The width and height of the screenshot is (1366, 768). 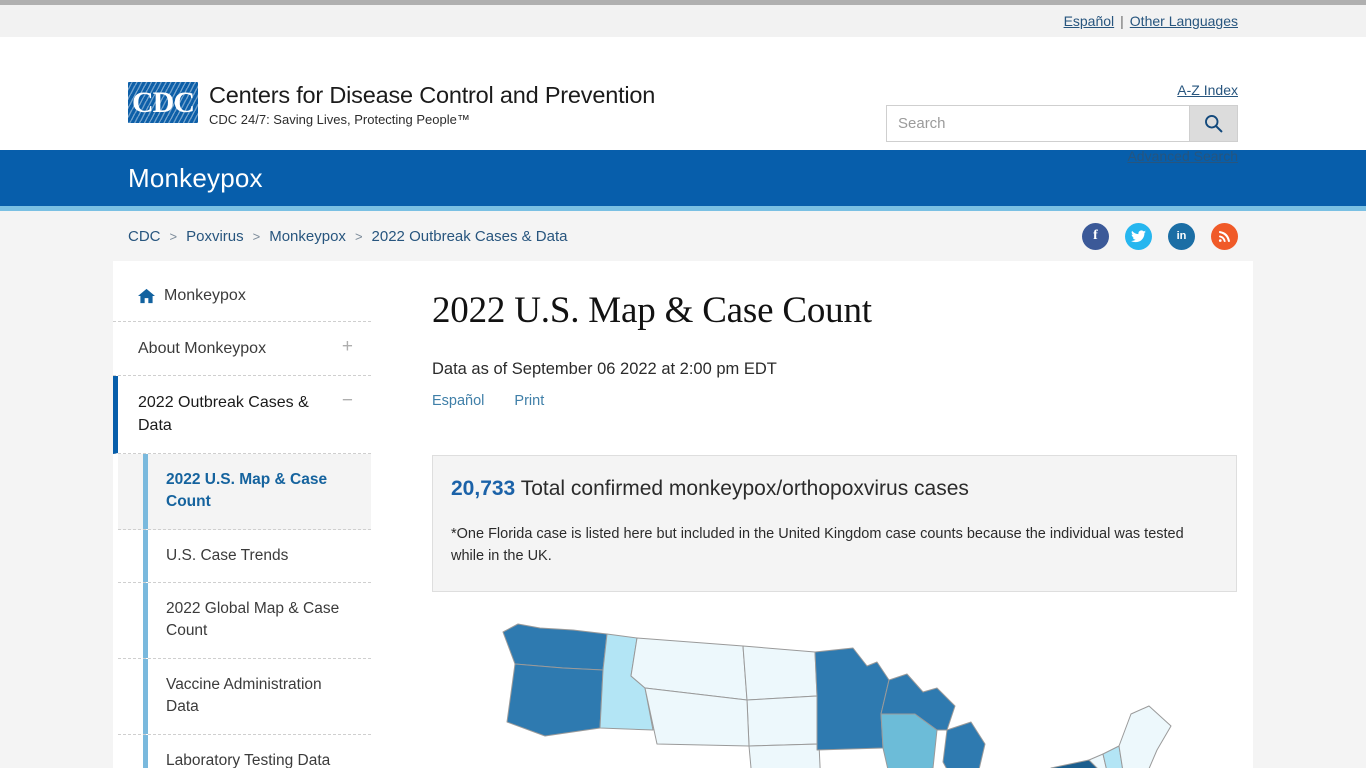 I want to click on breadcrumb-item-poxvirus: Poxvirus, so click(x=215, y=236).